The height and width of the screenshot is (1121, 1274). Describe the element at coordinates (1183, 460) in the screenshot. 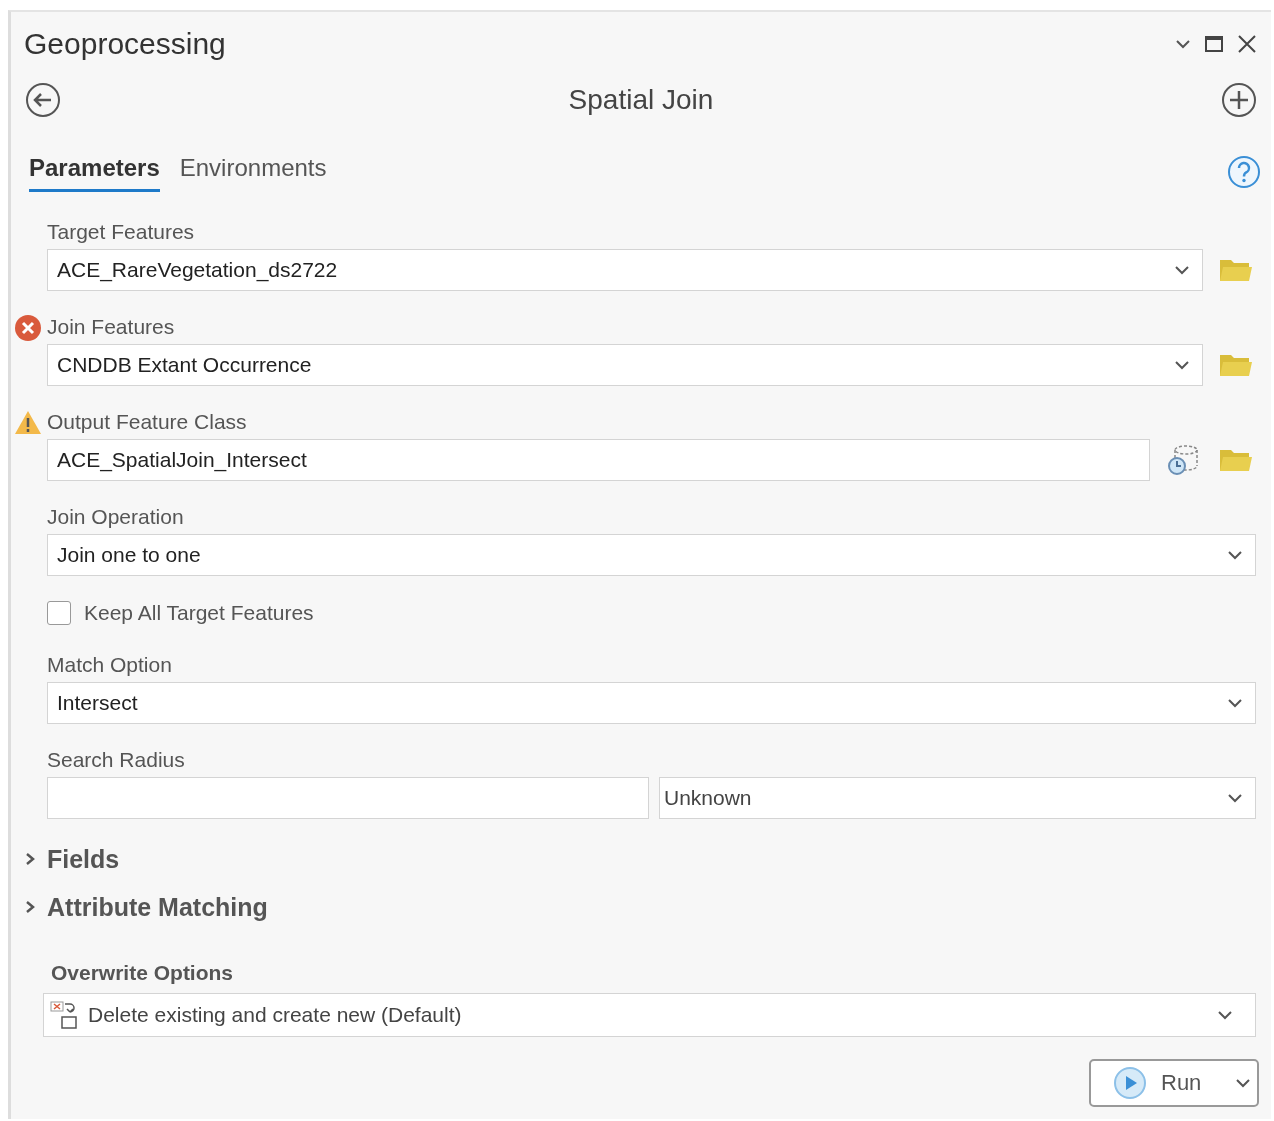

I see `database-clock-icon` at that location.